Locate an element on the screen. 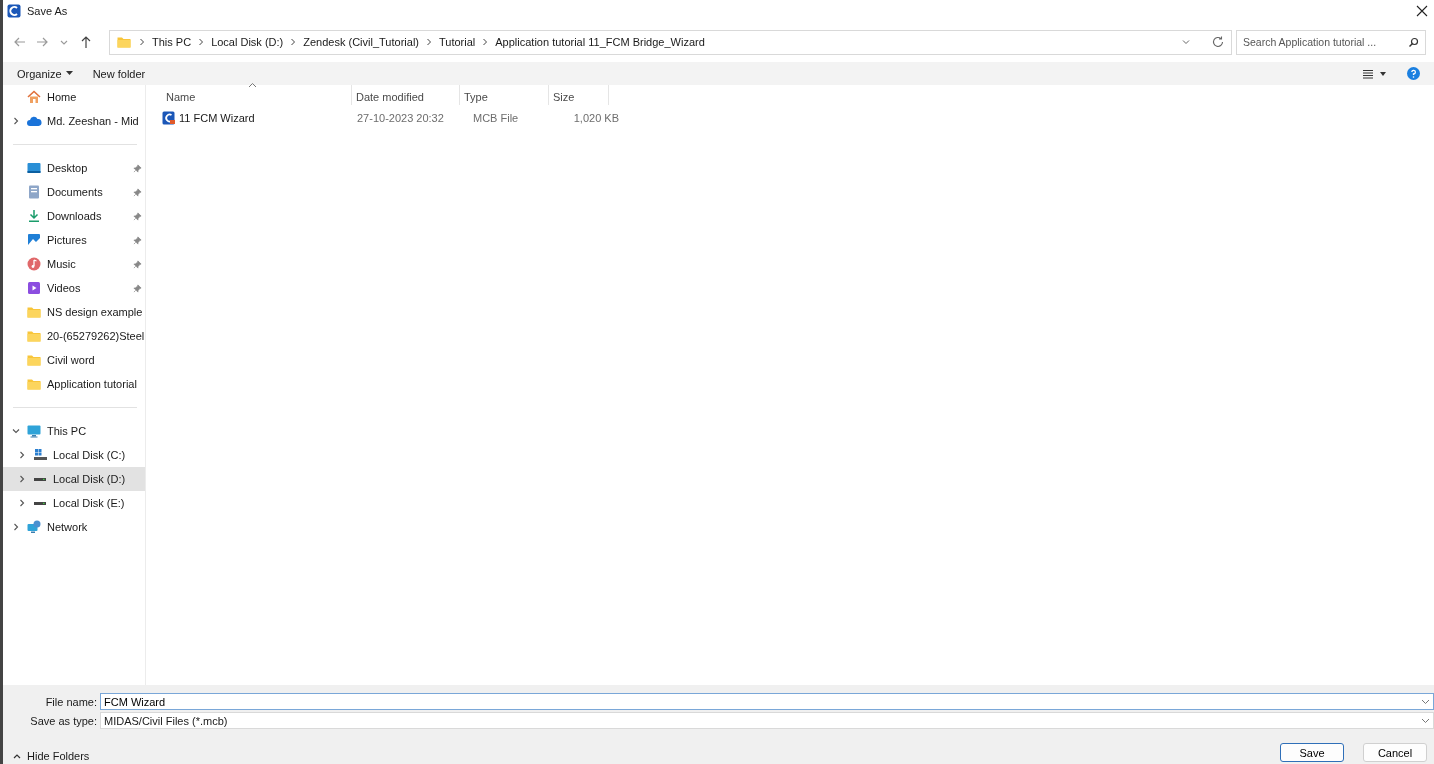  sidebar-item: Pictures is located at coordinates (74, 240).